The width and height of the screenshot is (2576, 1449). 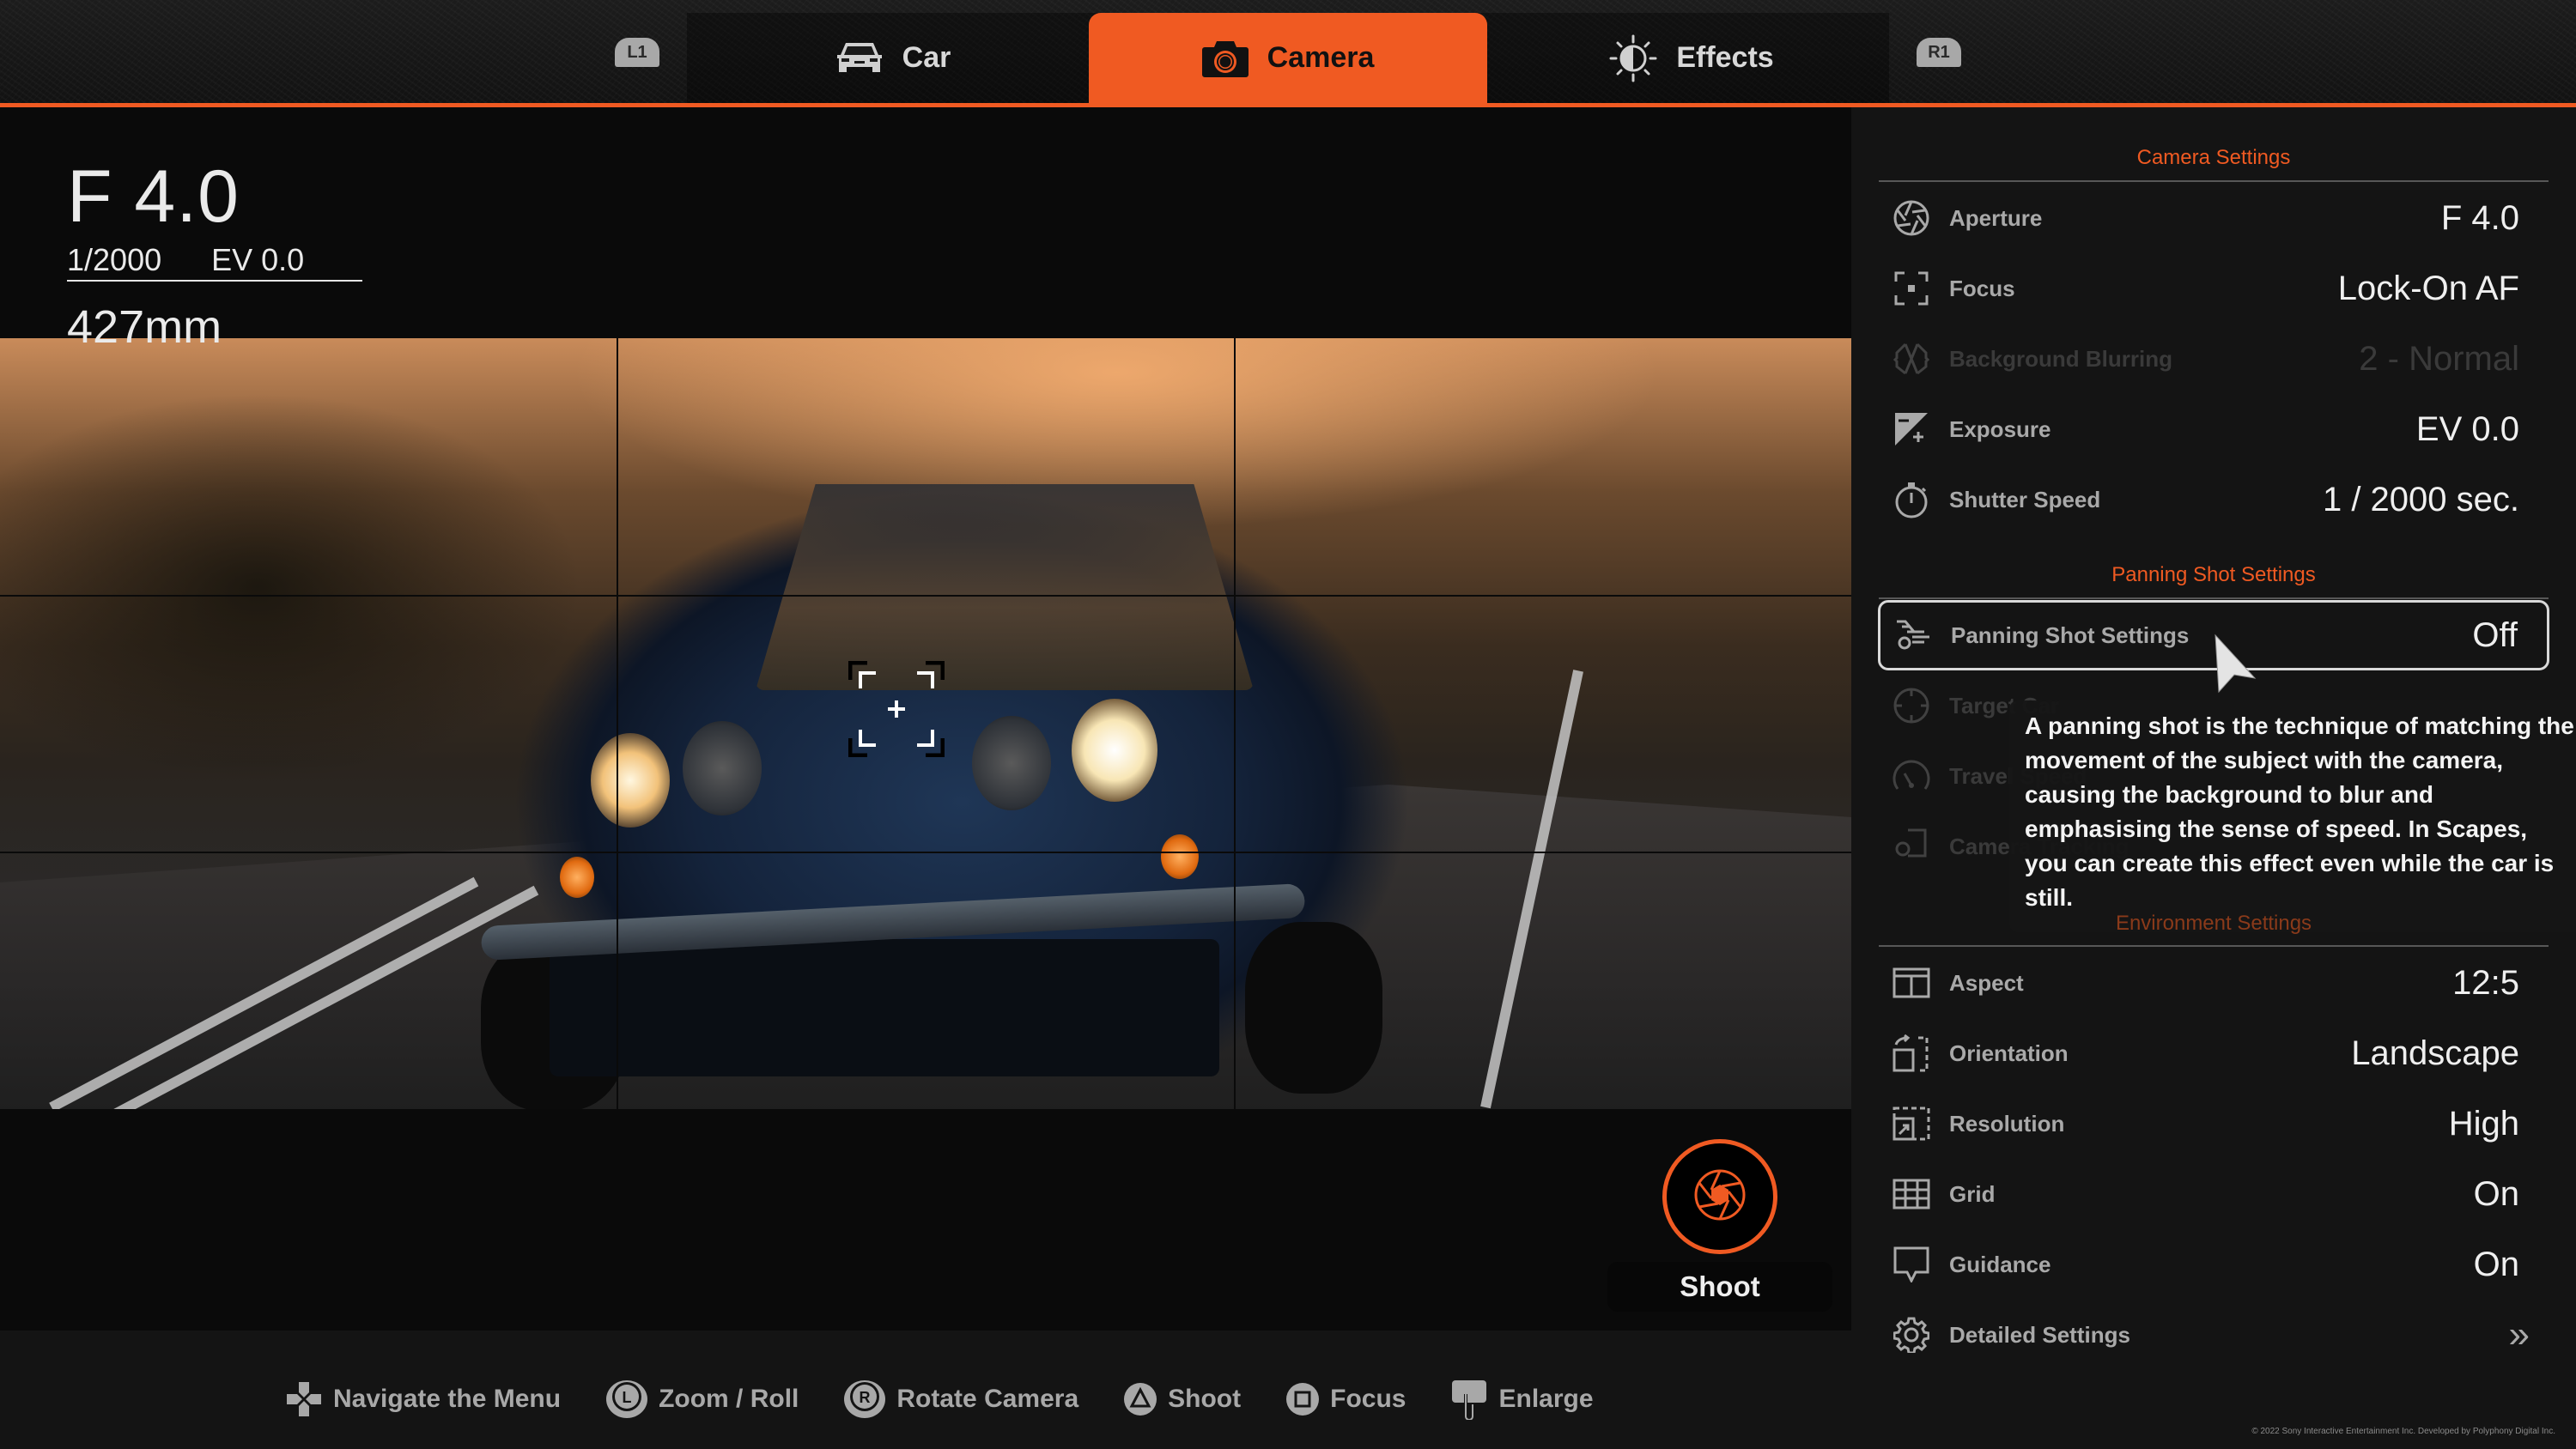 I want to click on focus-frame-icon, so click(x=896, y=709).